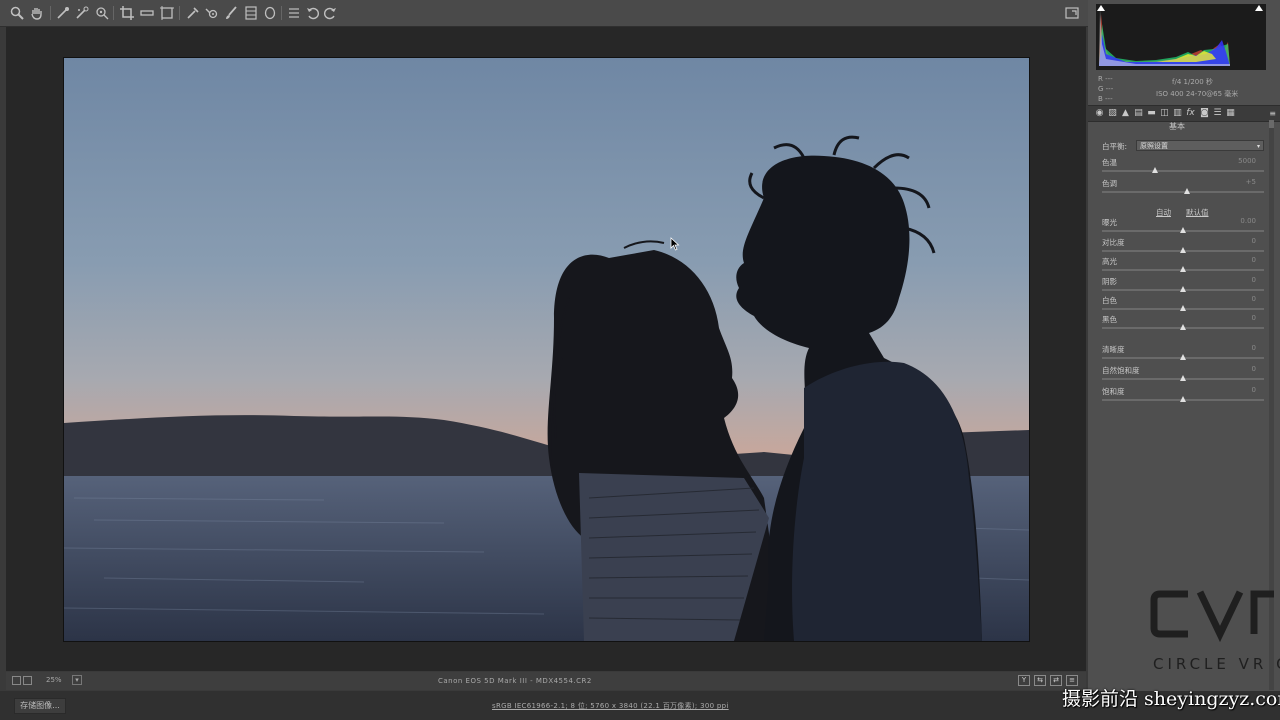 The width and height of the screenshot is (1280, 720). Describe the element at coordinates (1242, 280) in the screenshot. I see `shadows-value: 0` at that location.